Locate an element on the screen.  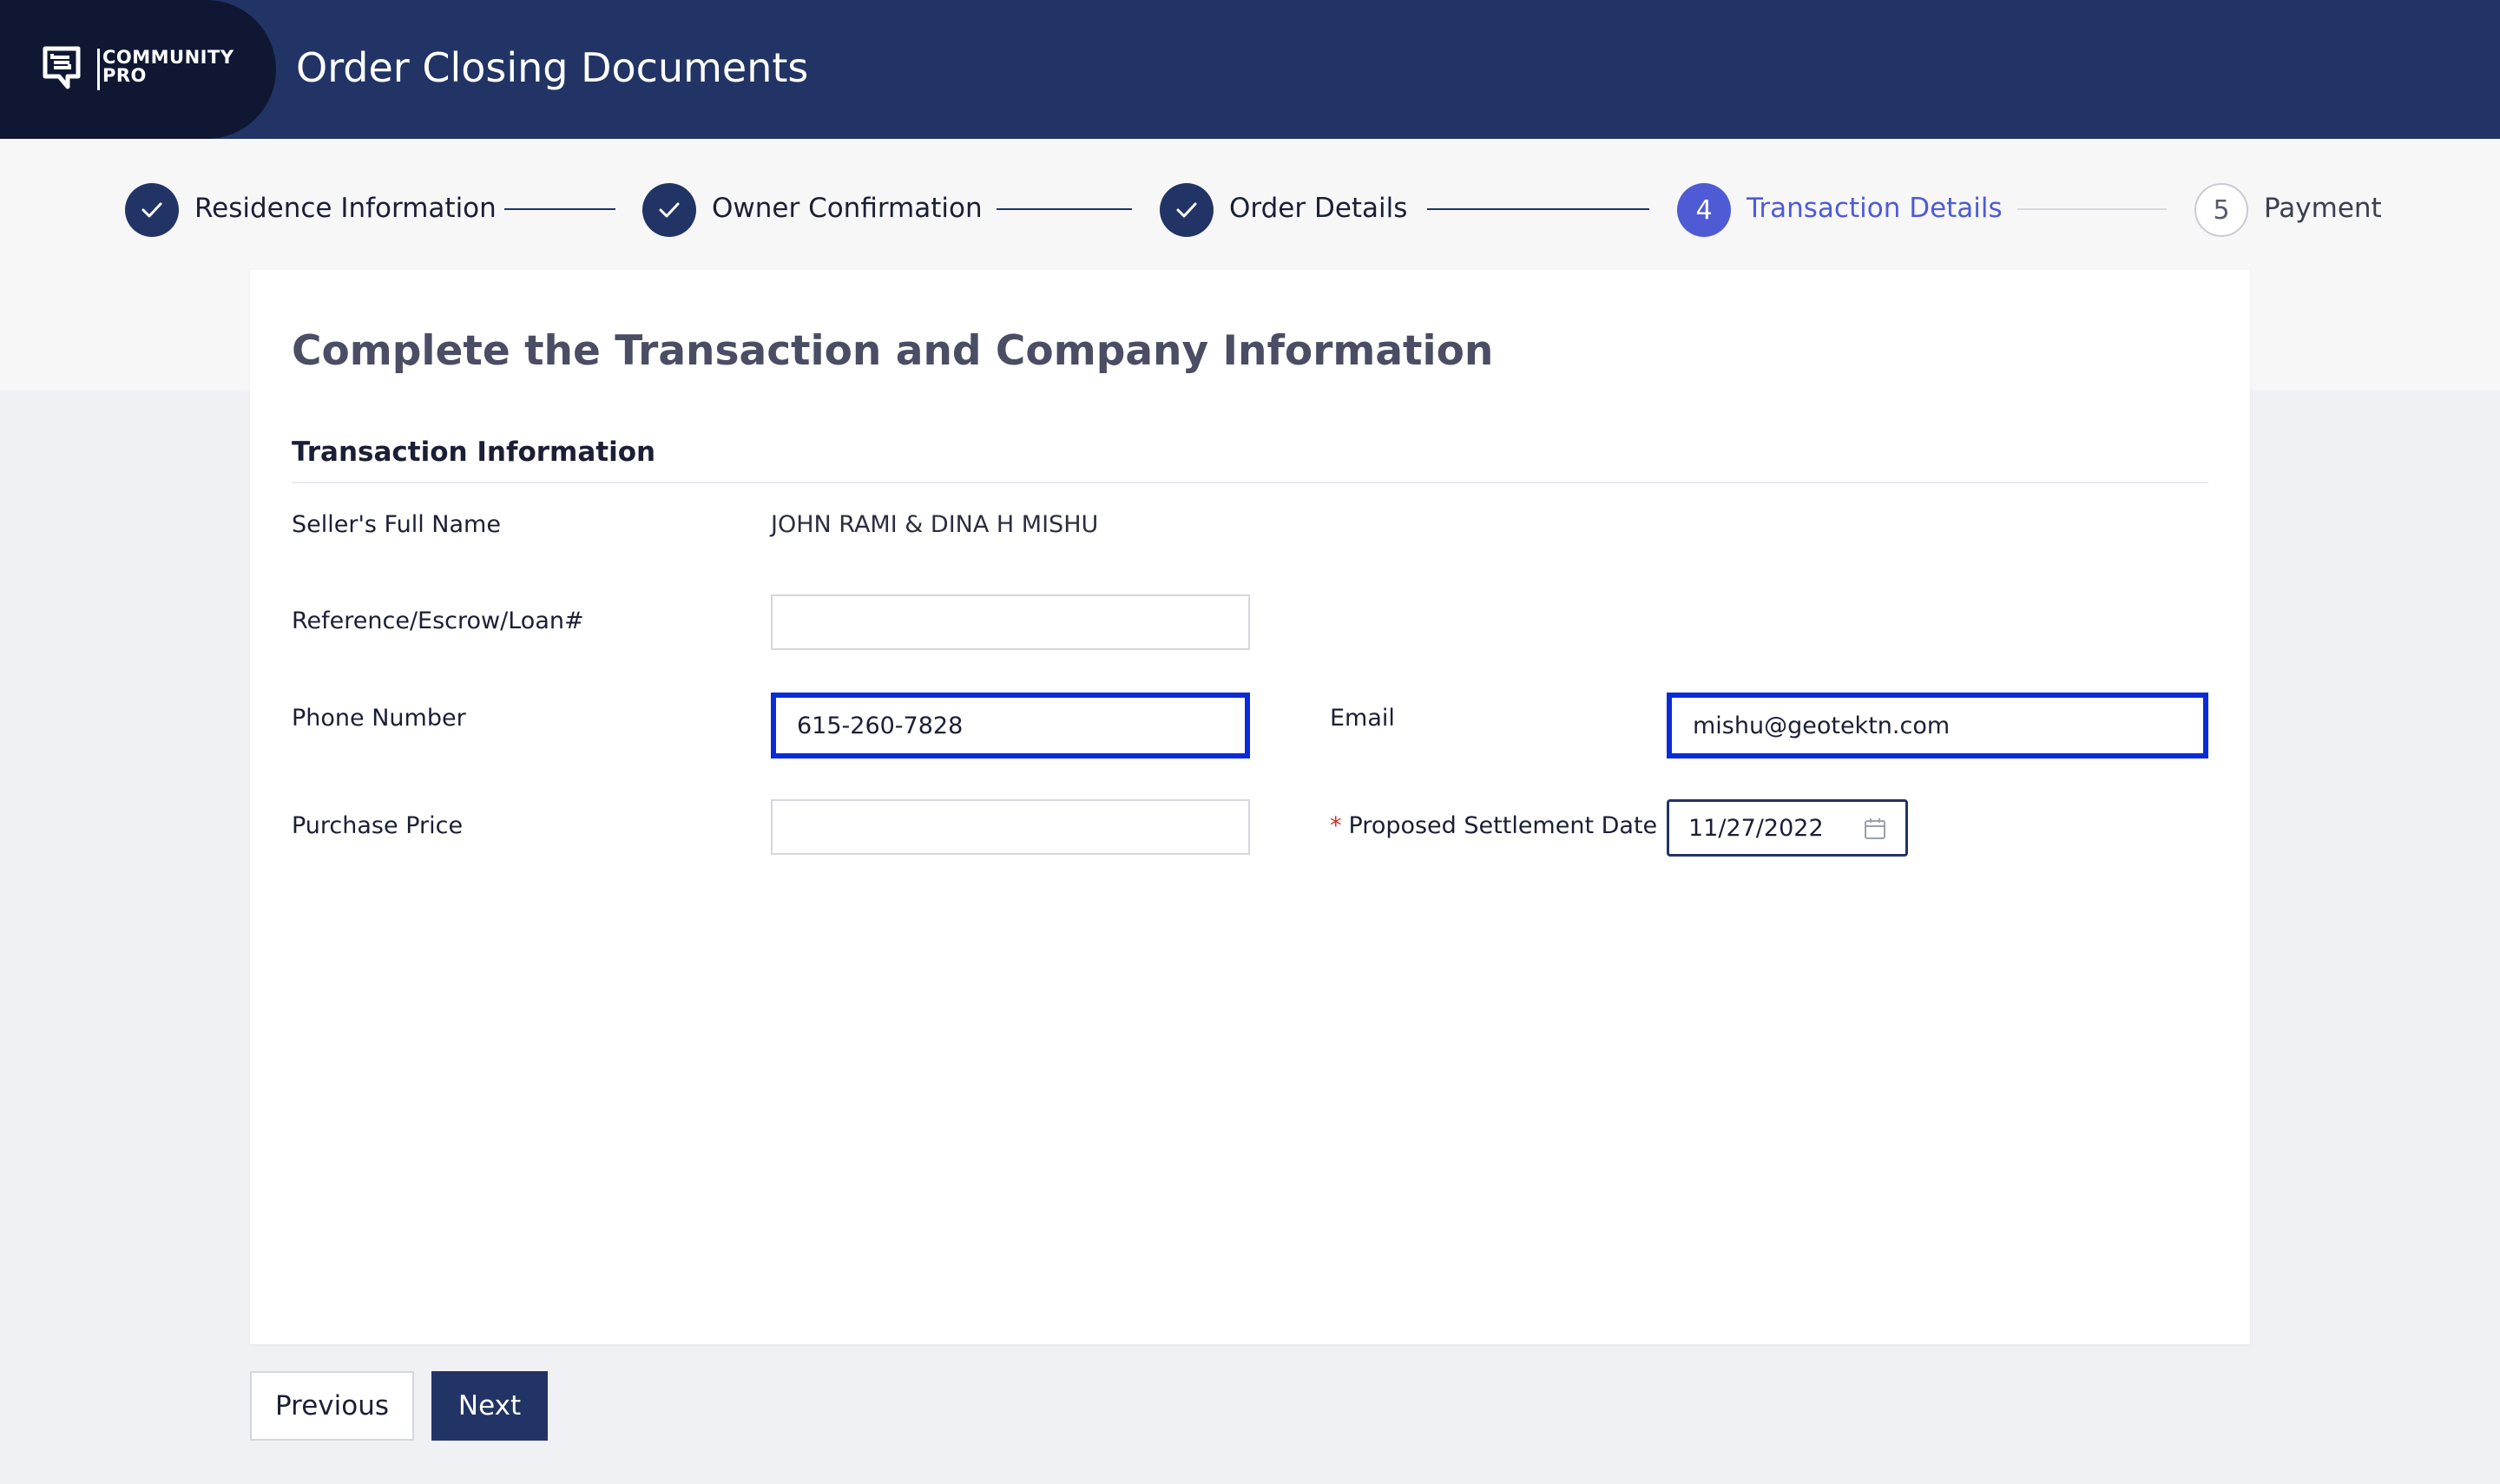
settlement-date-label: * Proposed Settlement Date is located at coordinates (1493, 826).